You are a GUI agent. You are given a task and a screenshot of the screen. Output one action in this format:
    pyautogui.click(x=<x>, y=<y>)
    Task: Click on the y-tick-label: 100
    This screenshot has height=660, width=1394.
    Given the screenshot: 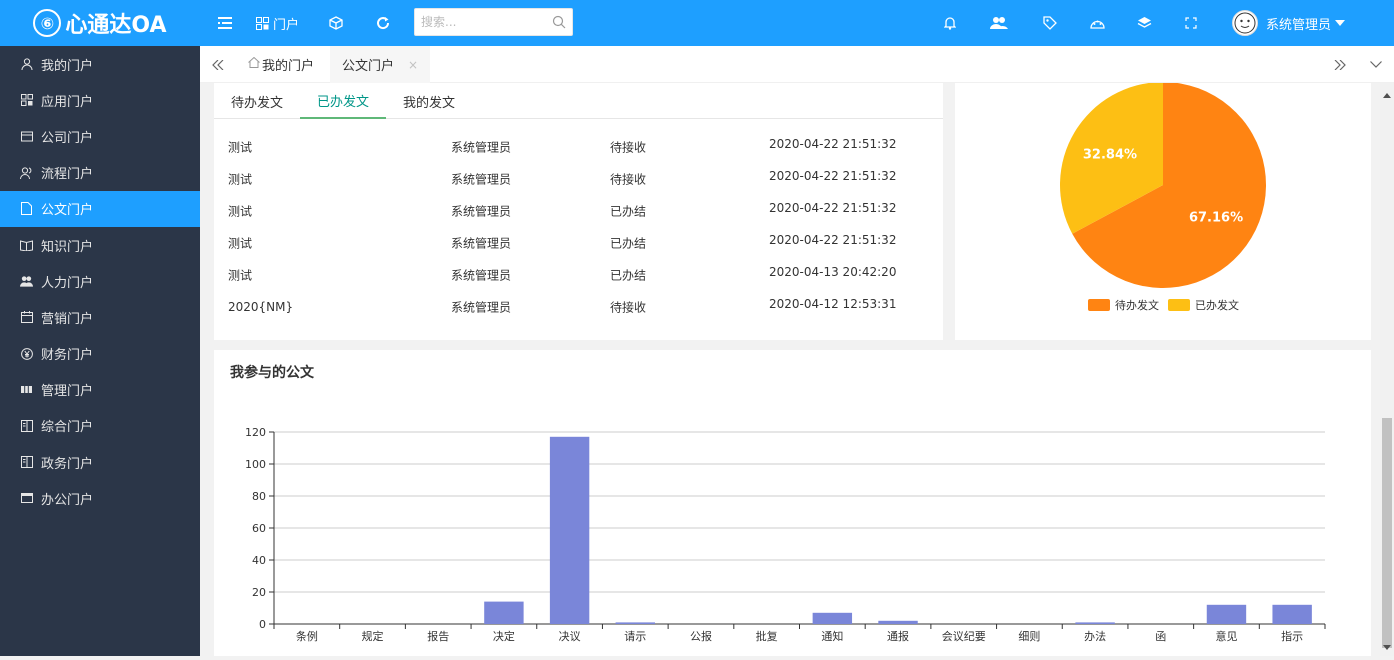 What is the action you would take?
    pyautogui.click(x=255, y=464)
    